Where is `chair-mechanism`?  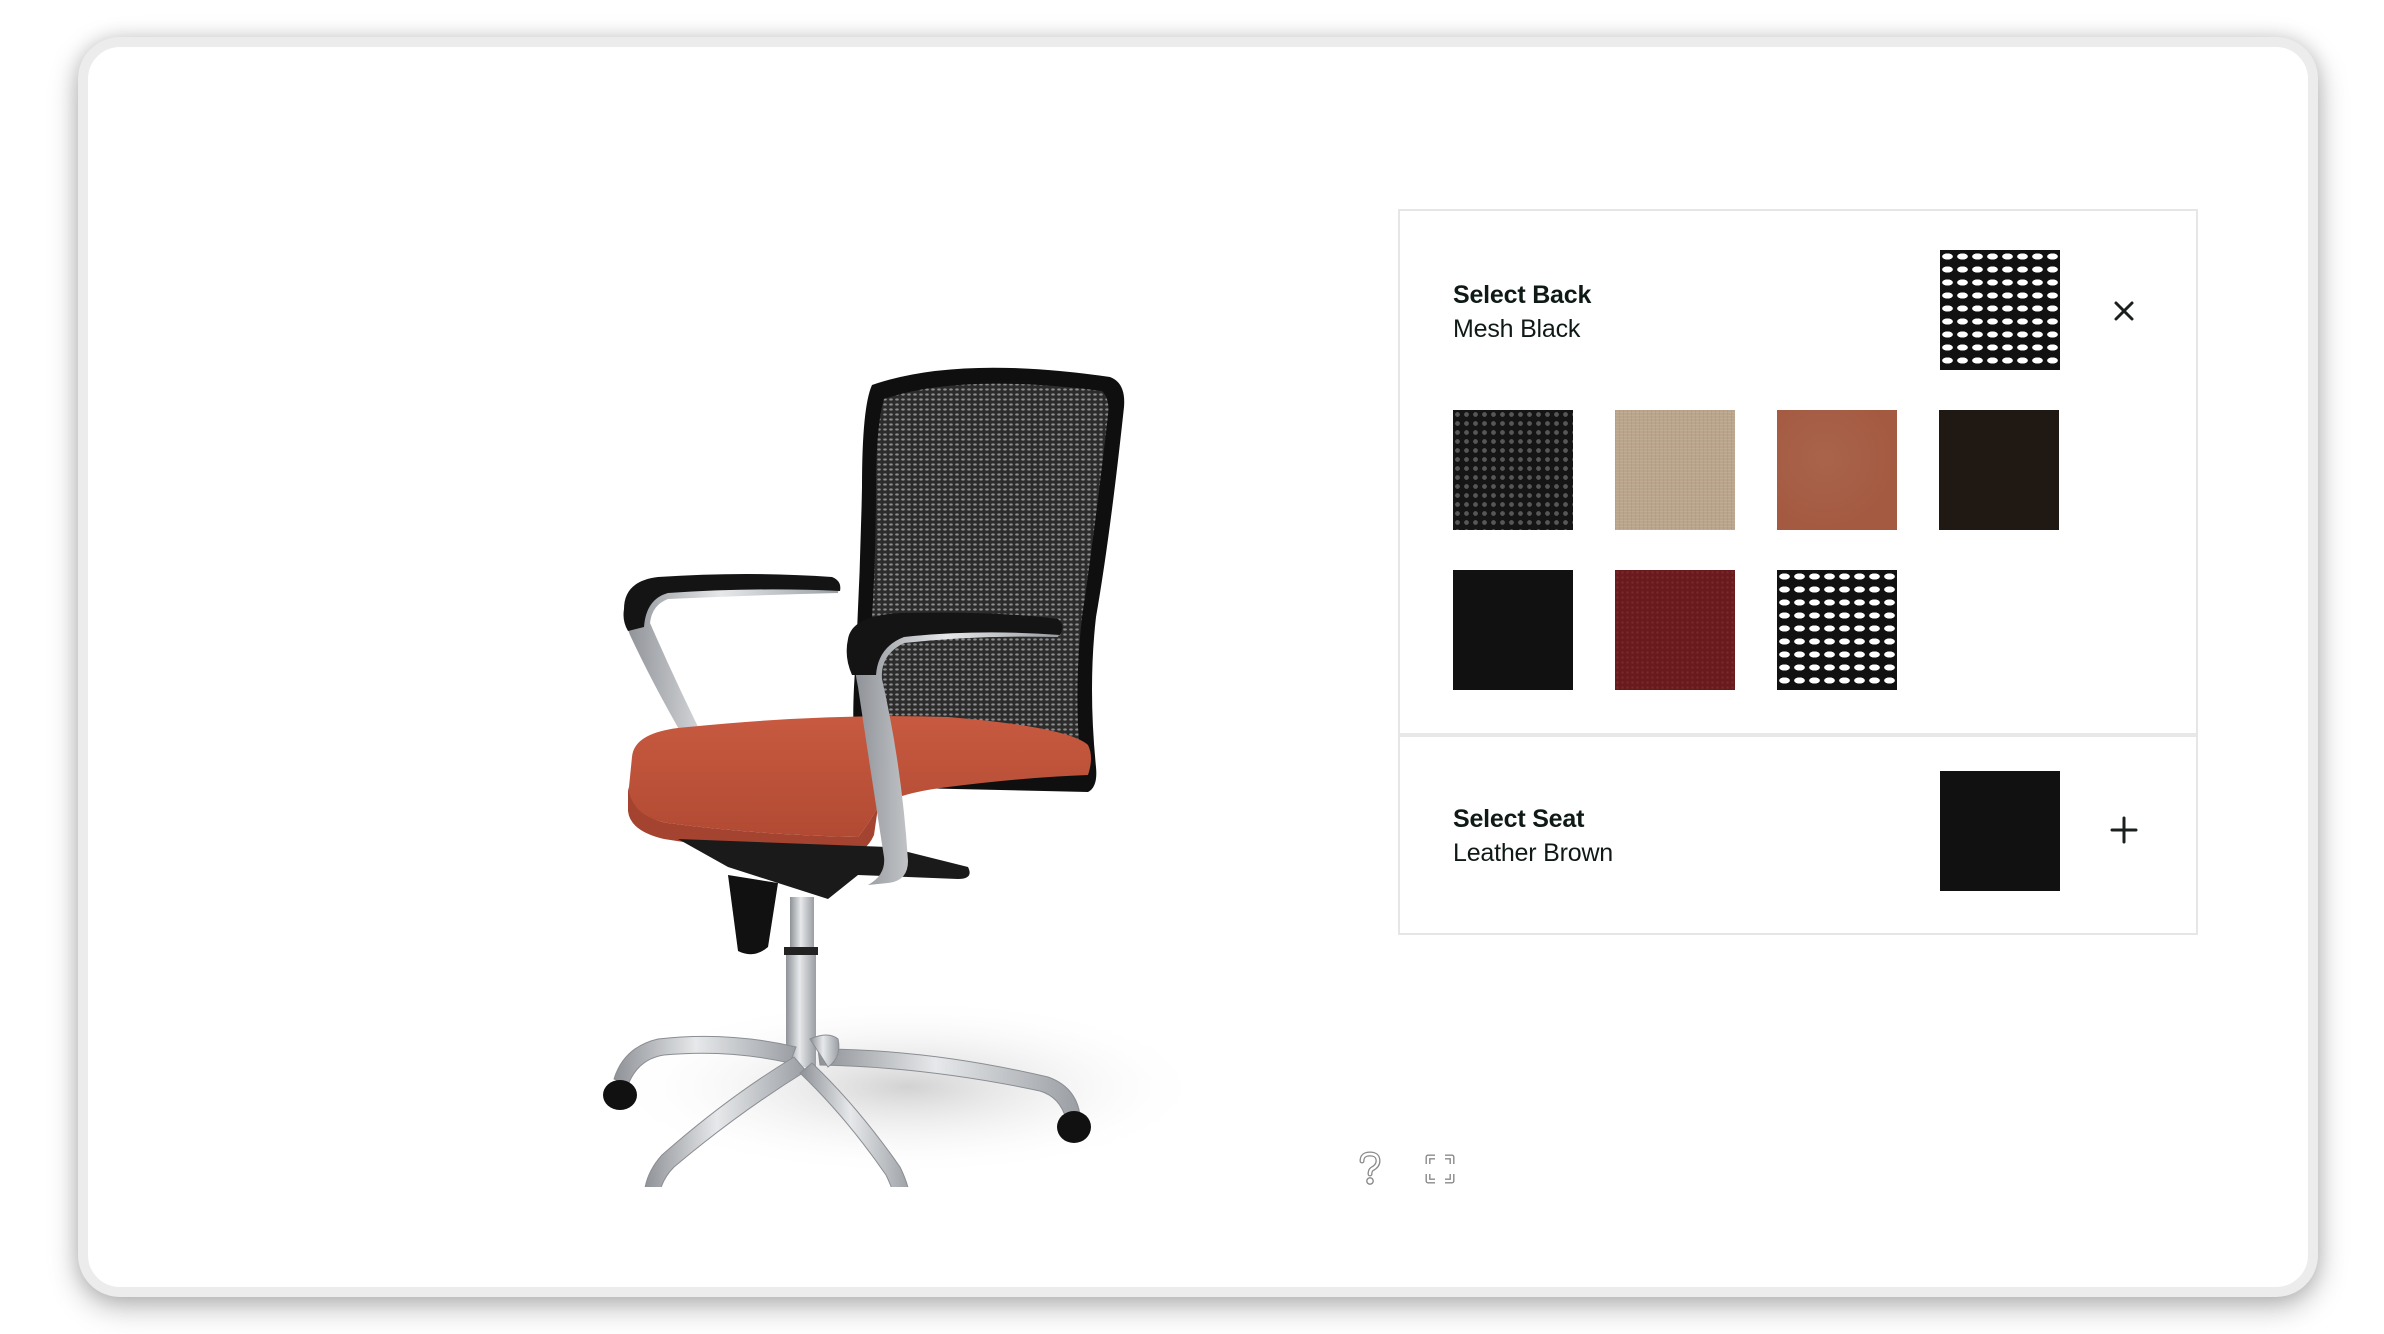 chair-mechanism is located at coordinates (824, 869).